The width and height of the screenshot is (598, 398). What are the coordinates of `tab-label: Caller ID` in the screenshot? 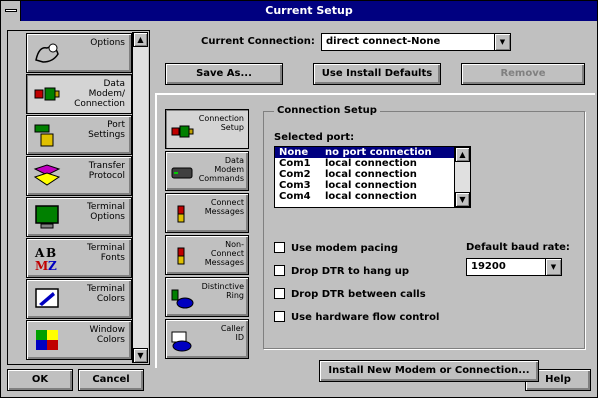 It's located at (232, 333).